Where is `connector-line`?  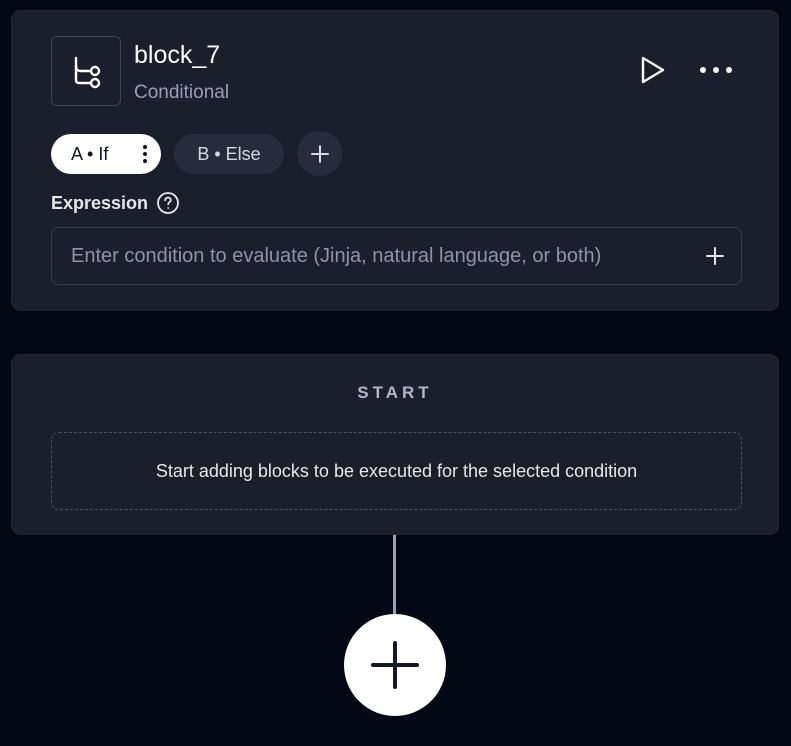
connector-line is located at coordinates (394, 575).